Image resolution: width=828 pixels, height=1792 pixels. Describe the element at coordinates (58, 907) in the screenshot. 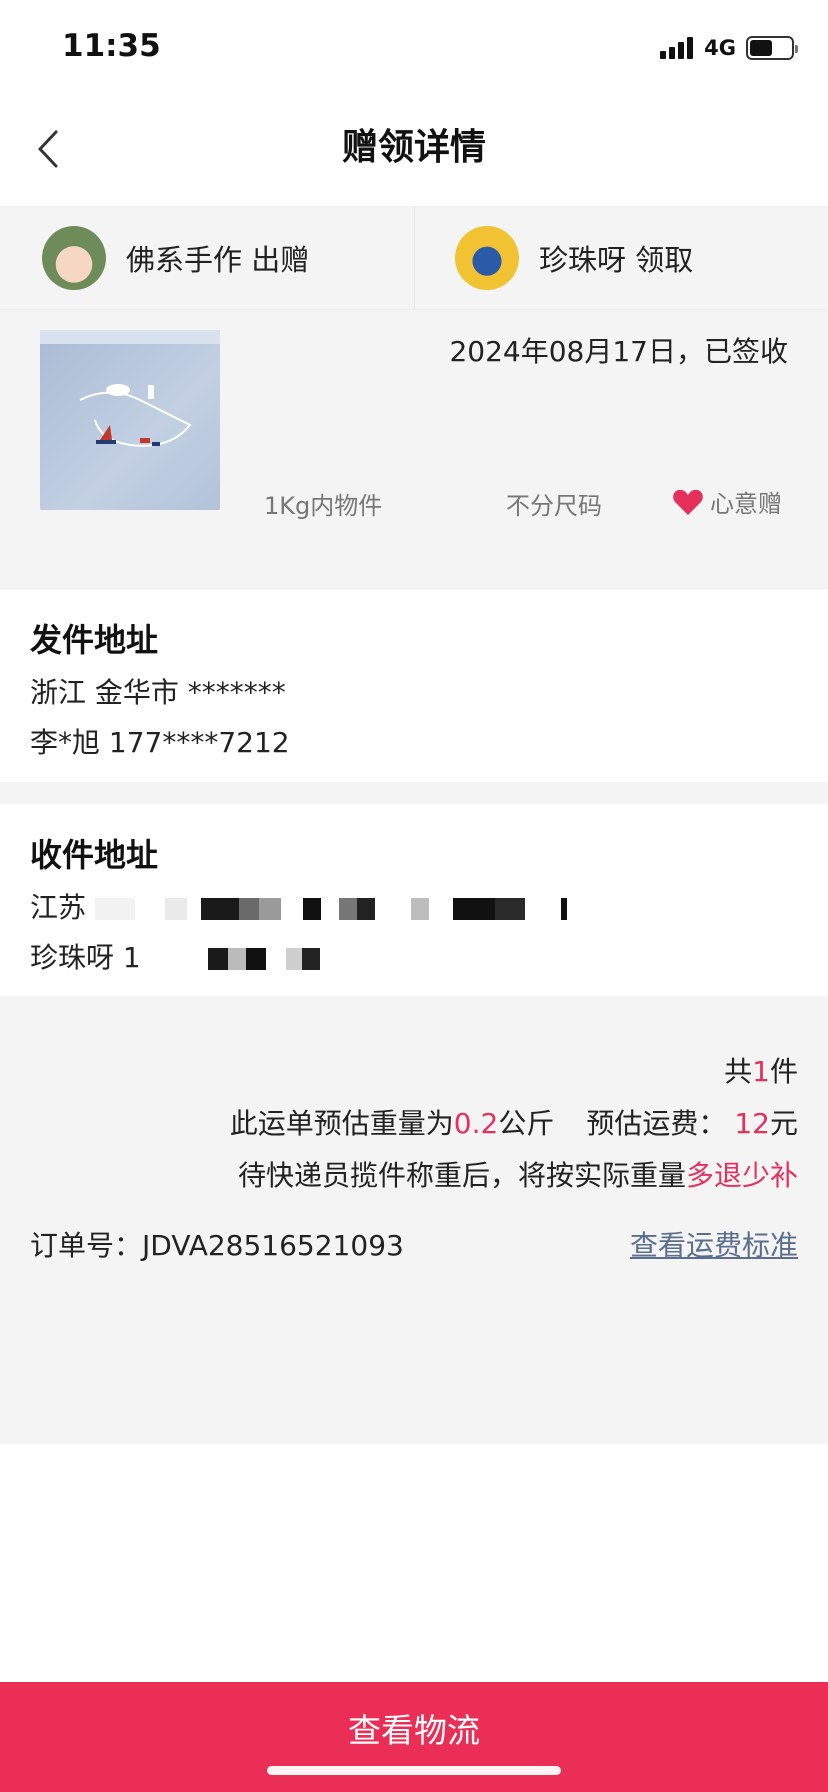

I see `receiver-address-prefix: 江苏` at that location.